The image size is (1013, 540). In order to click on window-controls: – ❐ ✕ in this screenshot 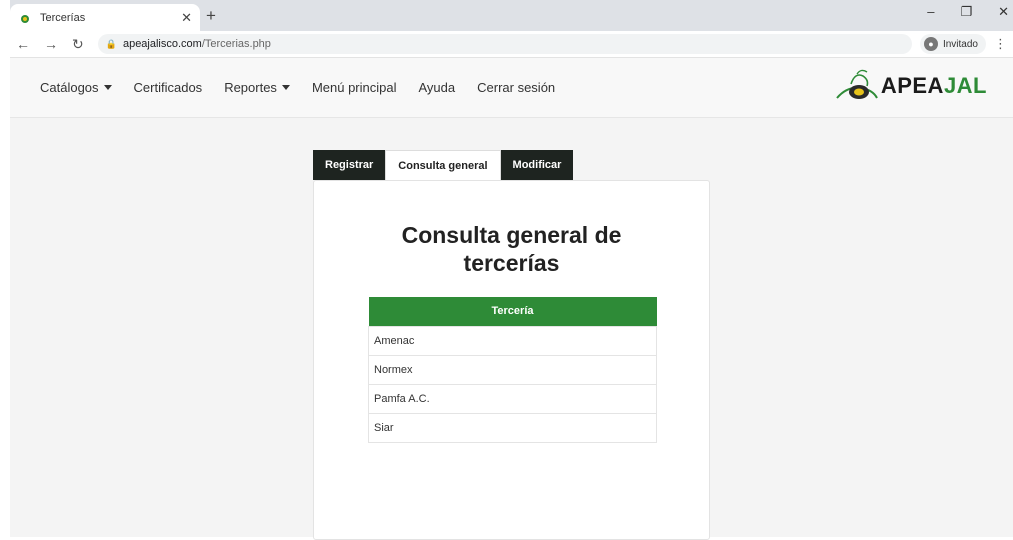, I will do `click(970, 12)`.